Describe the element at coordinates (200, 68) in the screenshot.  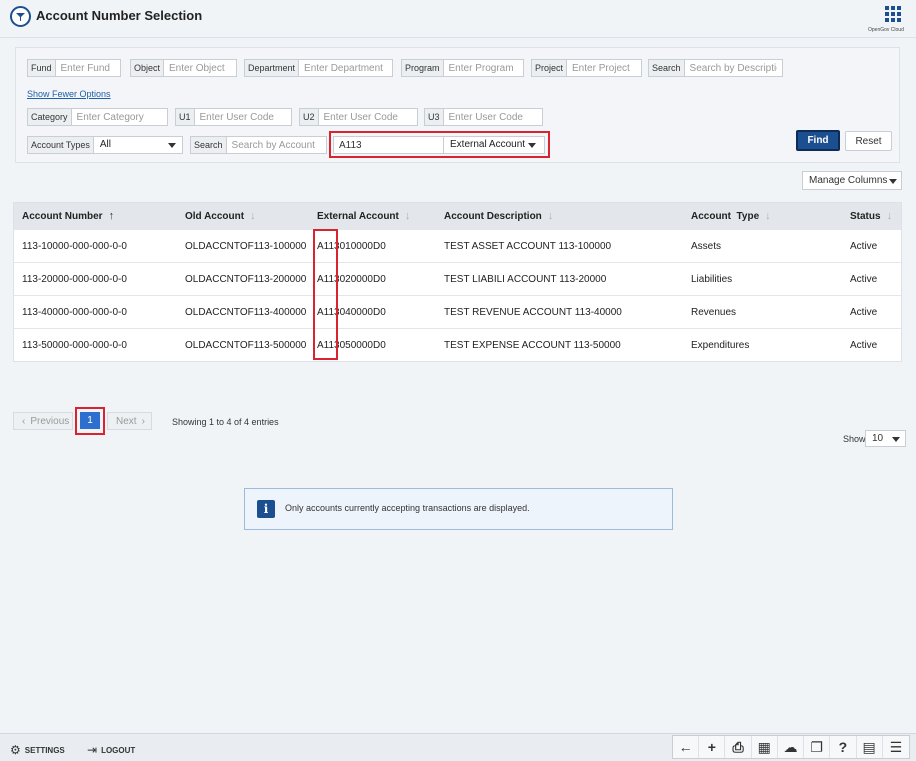
I see `object-input` at that location.